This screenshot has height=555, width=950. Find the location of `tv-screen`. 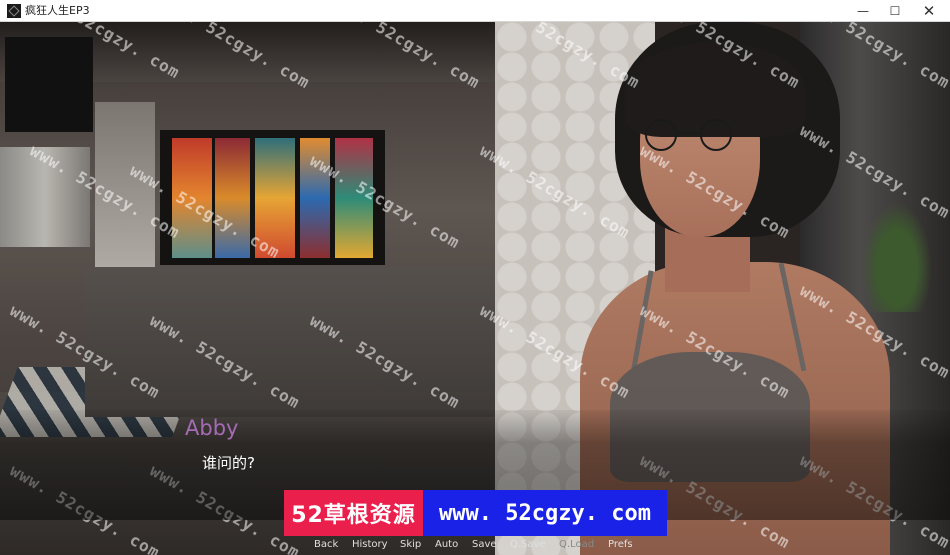

tv-screen is located at coordinates (49, 84).